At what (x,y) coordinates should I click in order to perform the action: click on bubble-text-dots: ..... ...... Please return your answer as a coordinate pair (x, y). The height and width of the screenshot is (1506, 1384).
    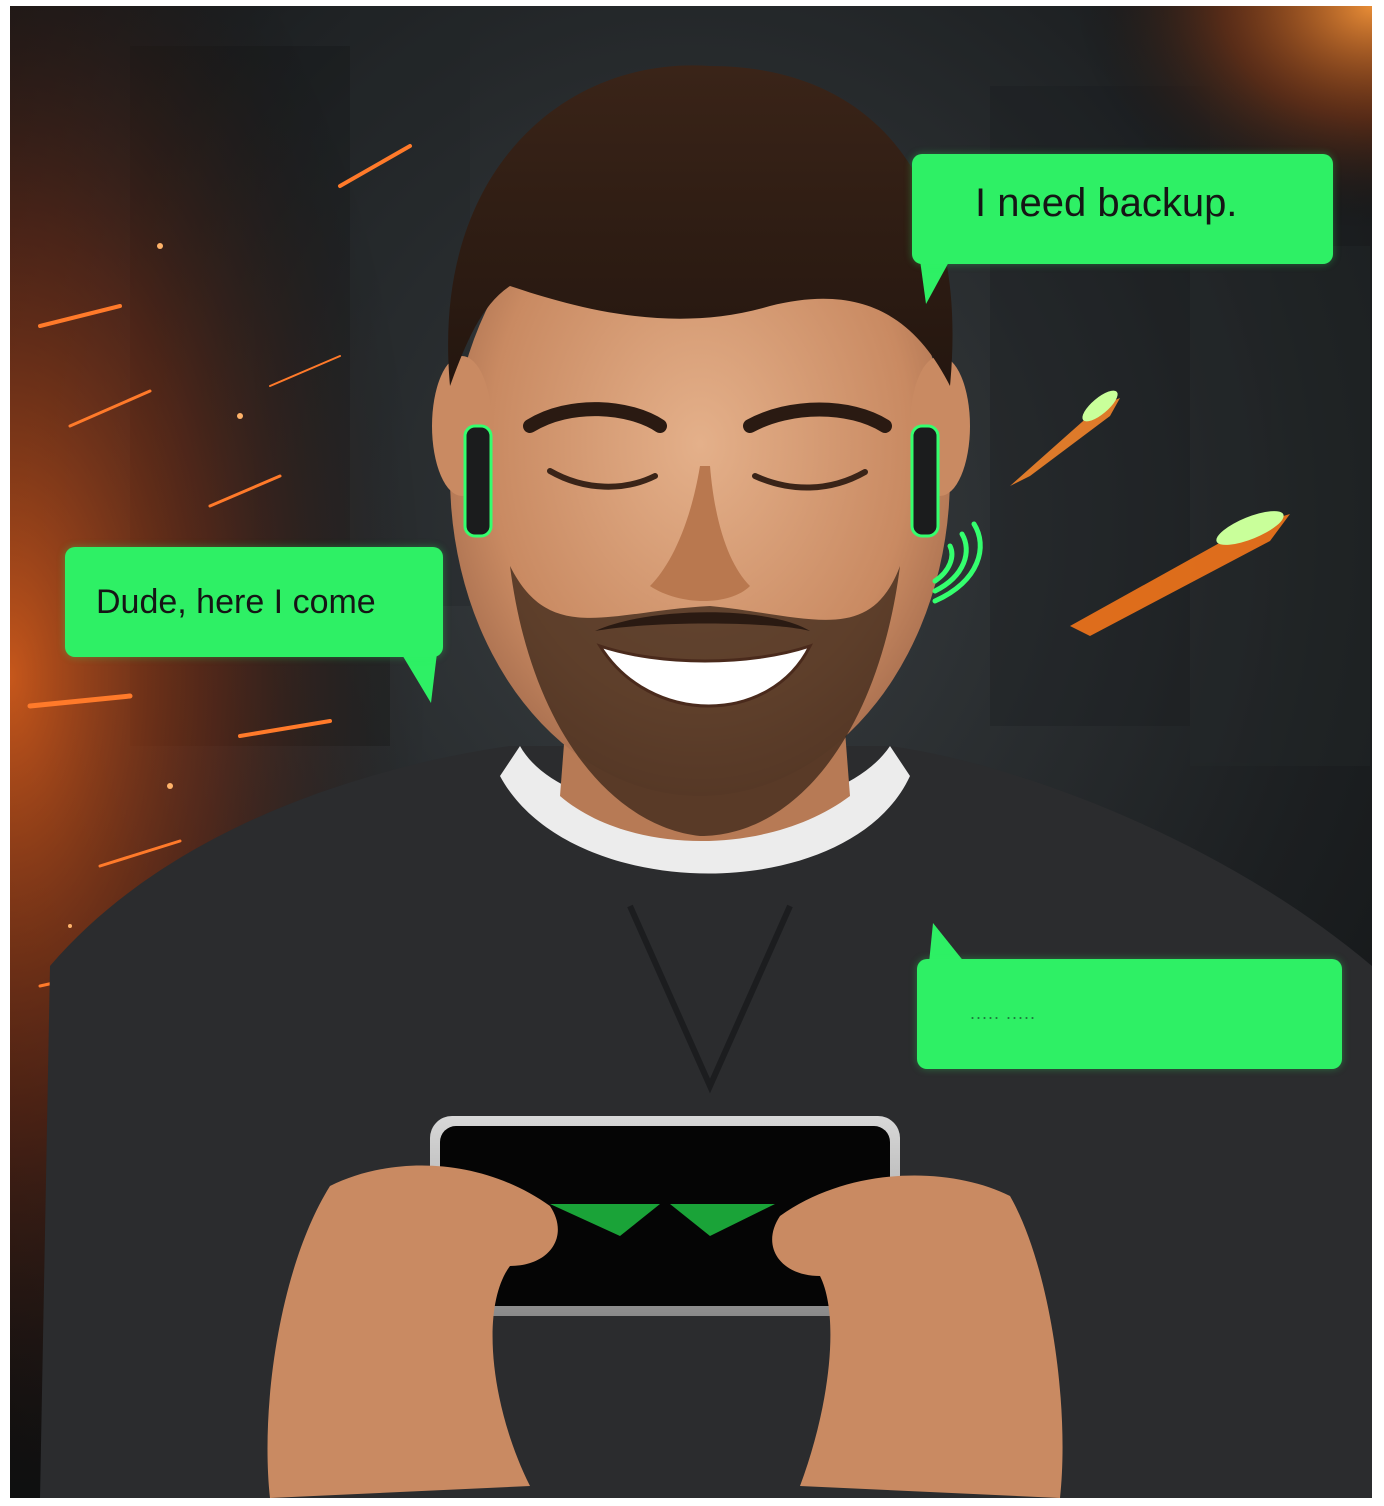
    Looking at the image, I should click on (1003, 1013).